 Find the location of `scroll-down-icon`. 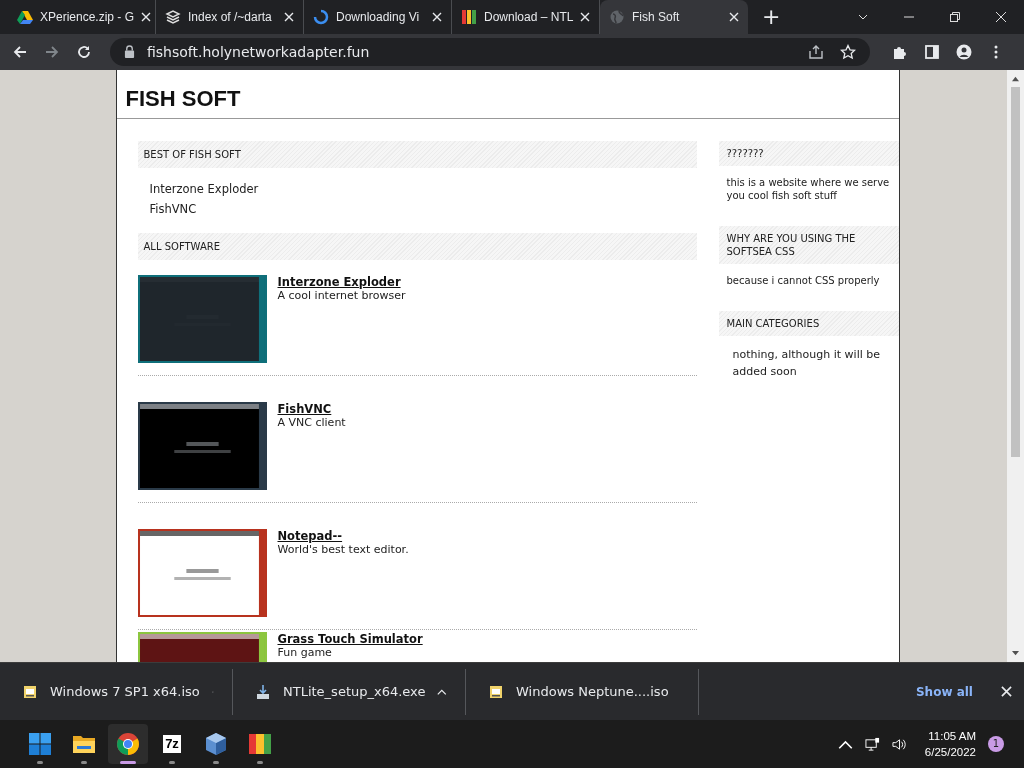

scroll-down-icon is located at coordinates (1015, 653).